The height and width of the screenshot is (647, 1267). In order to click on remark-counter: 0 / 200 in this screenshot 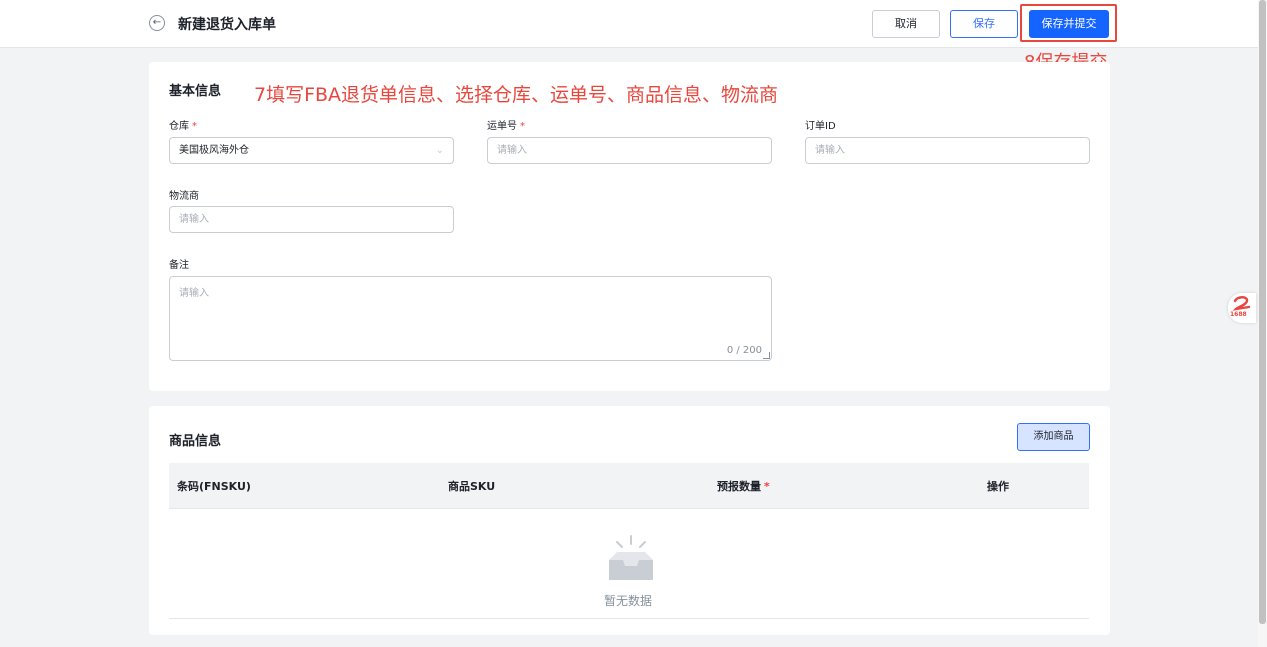, I will do `click(744, 350)`.